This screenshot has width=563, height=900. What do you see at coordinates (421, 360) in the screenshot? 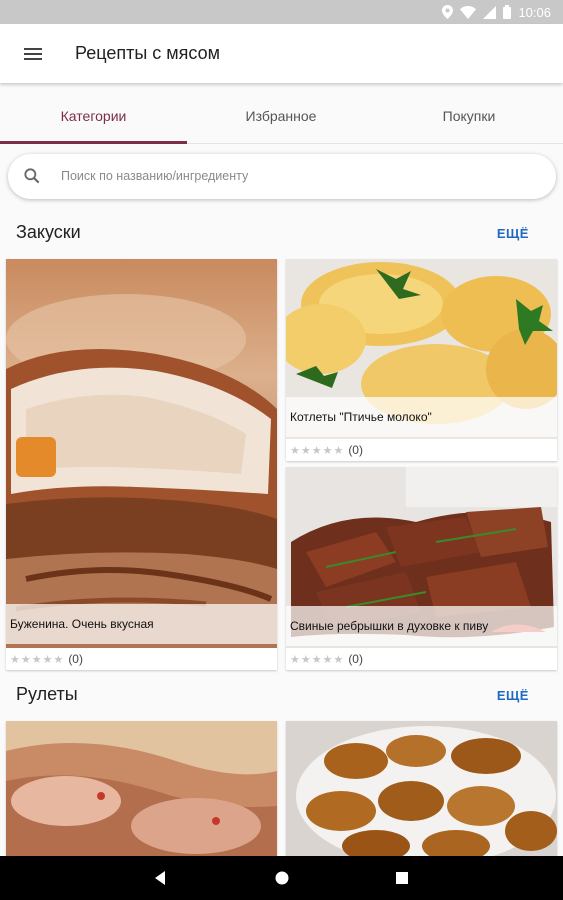
I see `recipe-card: Котлеты "Птичье молоко" ★★★★★ (0)` at bounding box center [421, 360].